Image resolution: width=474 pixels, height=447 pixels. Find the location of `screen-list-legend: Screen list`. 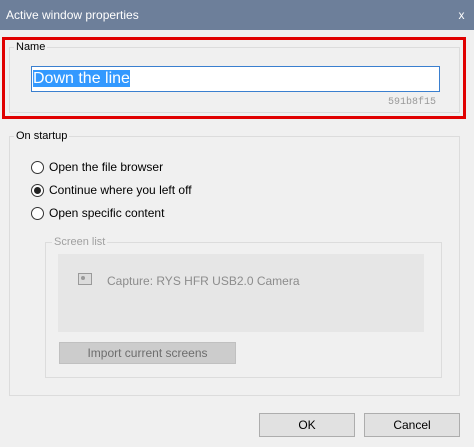

screen-list-legend: Screen list is located at coordinates (80, 242).